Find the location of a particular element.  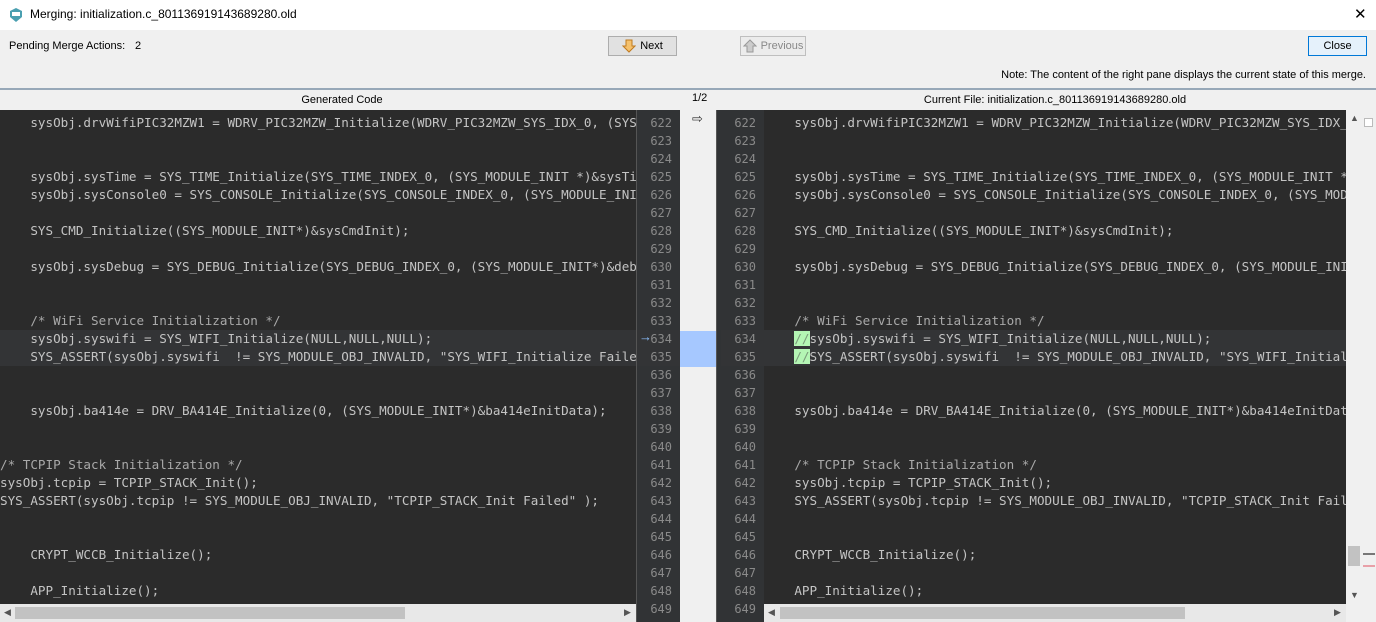

code-line: /* WiFi Service Initialization */ is located at coordinates (140, 320).